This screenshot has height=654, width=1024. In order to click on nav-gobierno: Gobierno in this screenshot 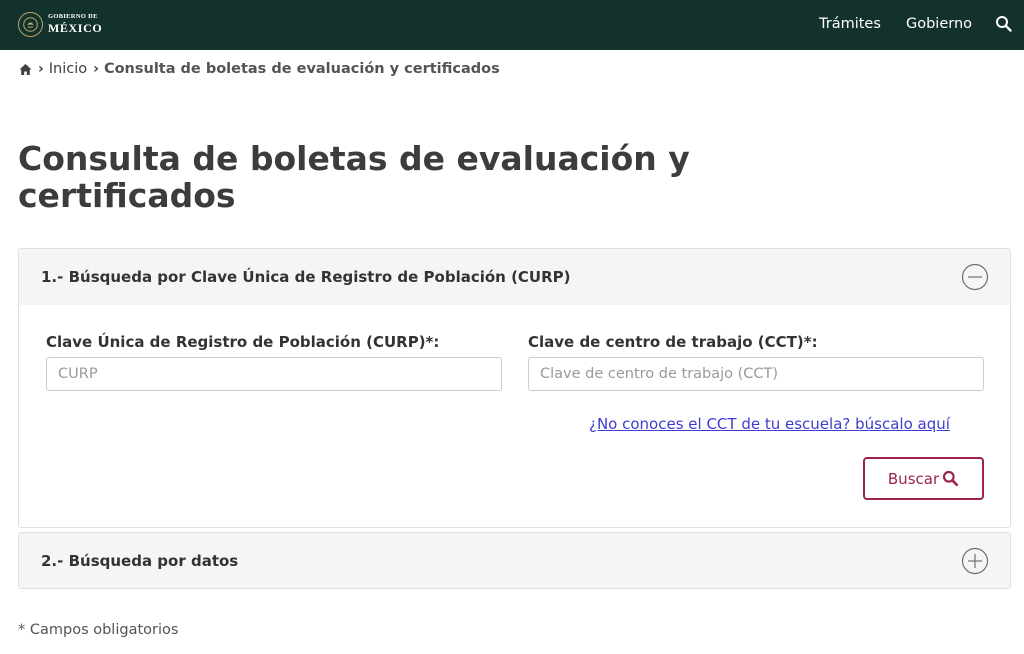, I will do `click(939, 24)`.